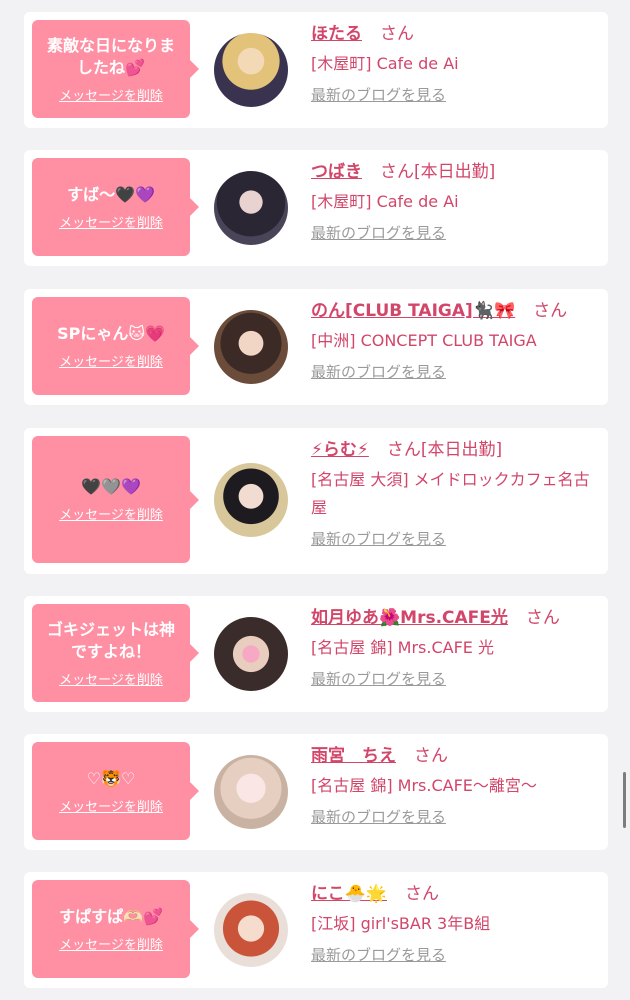 The height and width of the screenshot is (1000, 630). Describe the element at coordinates (336, 172) in the screenshot. I see `cast-name-link: つばき` at that location.